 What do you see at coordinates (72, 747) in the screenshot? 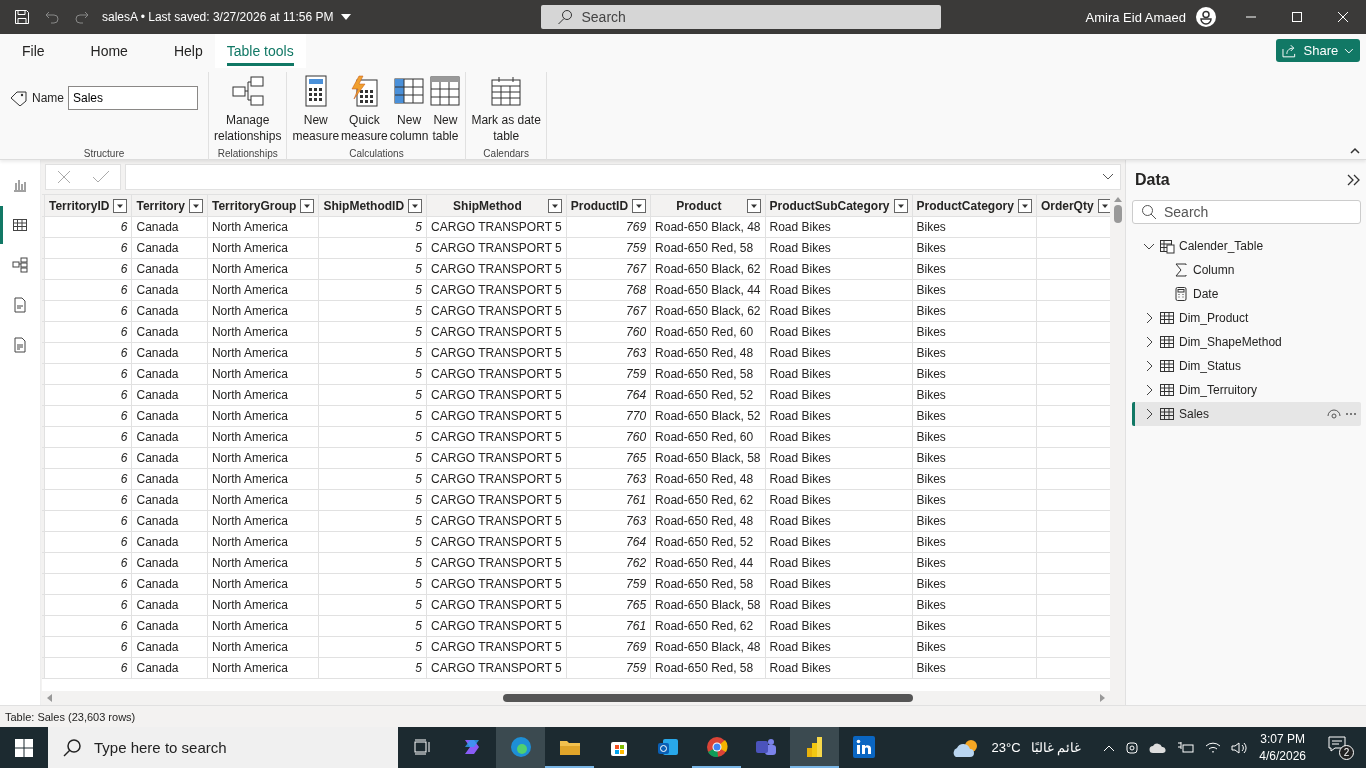
I see `search-icon` at bounding box center [72, 747].